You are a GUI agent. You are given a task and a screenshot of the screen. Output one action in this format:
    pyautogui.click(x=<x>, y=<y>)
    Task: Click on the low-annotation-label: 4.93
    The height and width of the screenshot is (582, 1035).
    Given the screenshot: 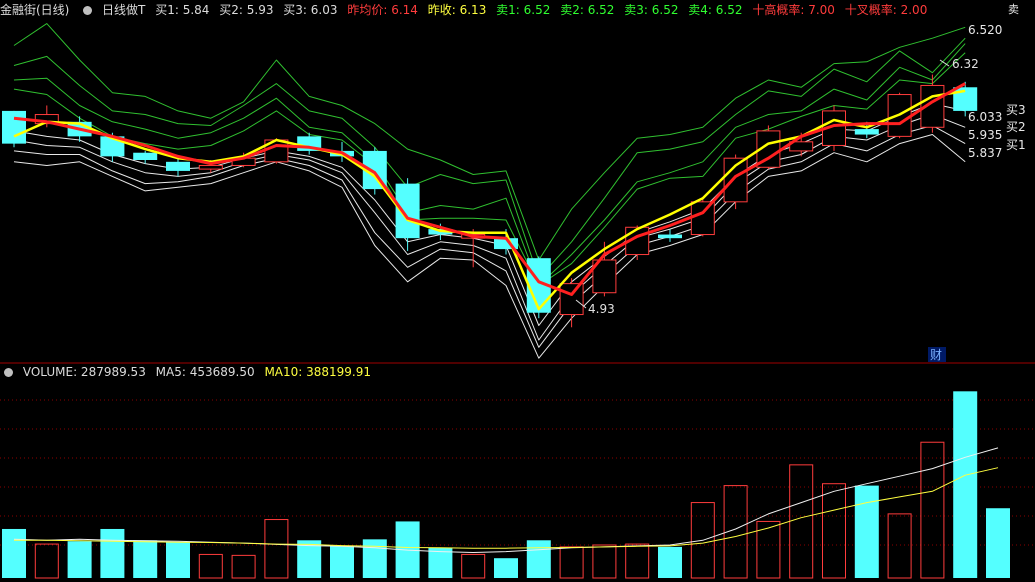 What is the action you would take?
    pyautogui.click(x=601, y=309)
    